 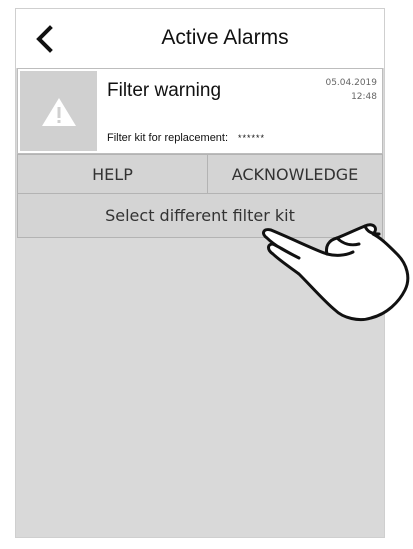 I want to click on alarm-detail: Filter kit for replacement: ******, so click(x=186, y=138).